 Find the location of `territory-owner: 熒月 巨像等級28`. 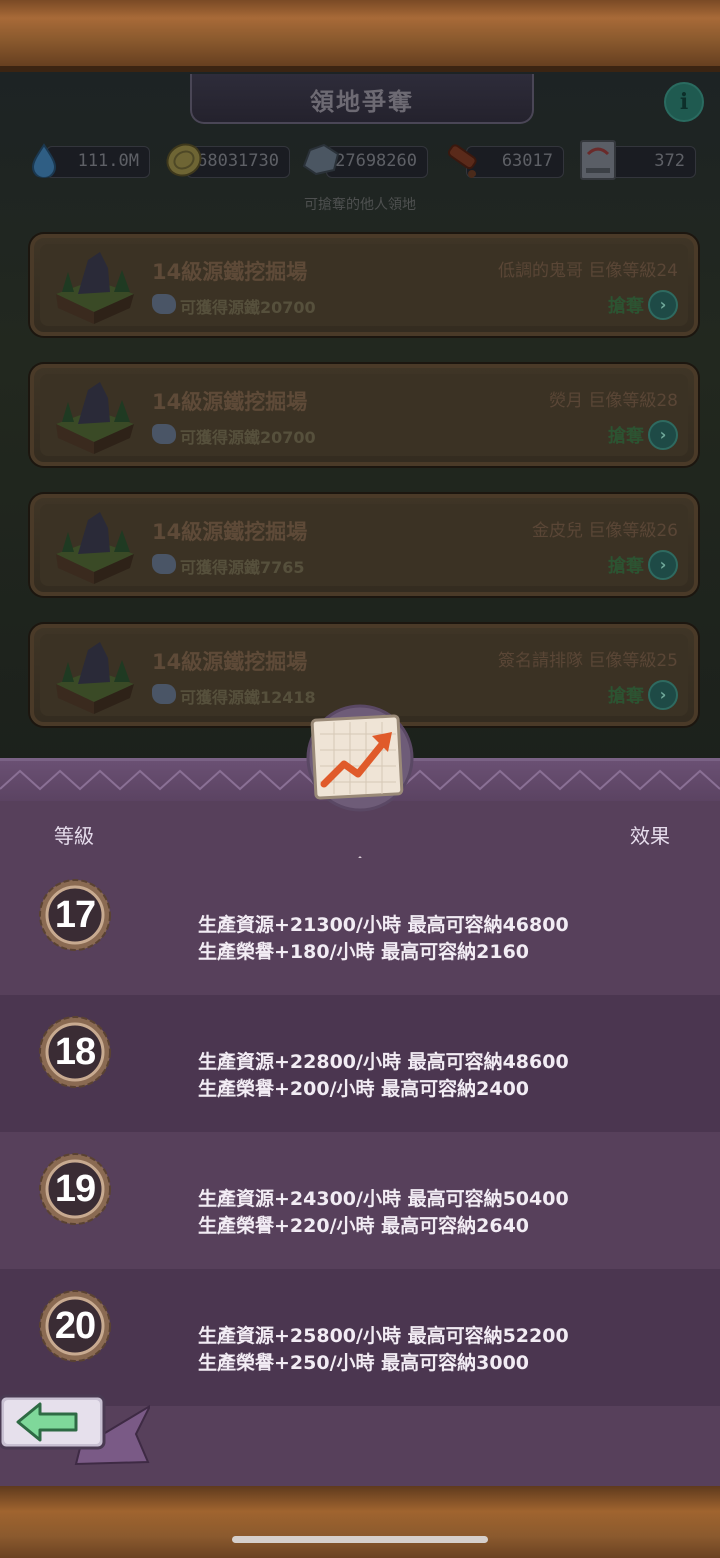

territory-owner: 熒月 巨像等級28 is located at coordinates (613, 401).